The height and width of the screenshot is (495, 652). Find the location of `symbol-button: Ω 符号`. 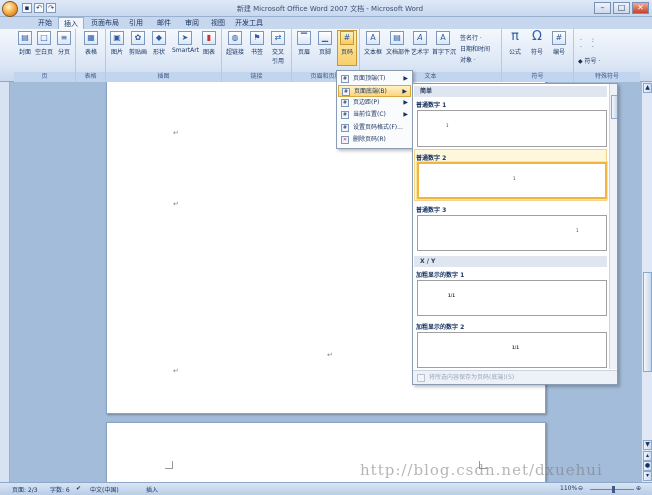

symbol-button: Ω 符号 is located at coordinates (537, 43).